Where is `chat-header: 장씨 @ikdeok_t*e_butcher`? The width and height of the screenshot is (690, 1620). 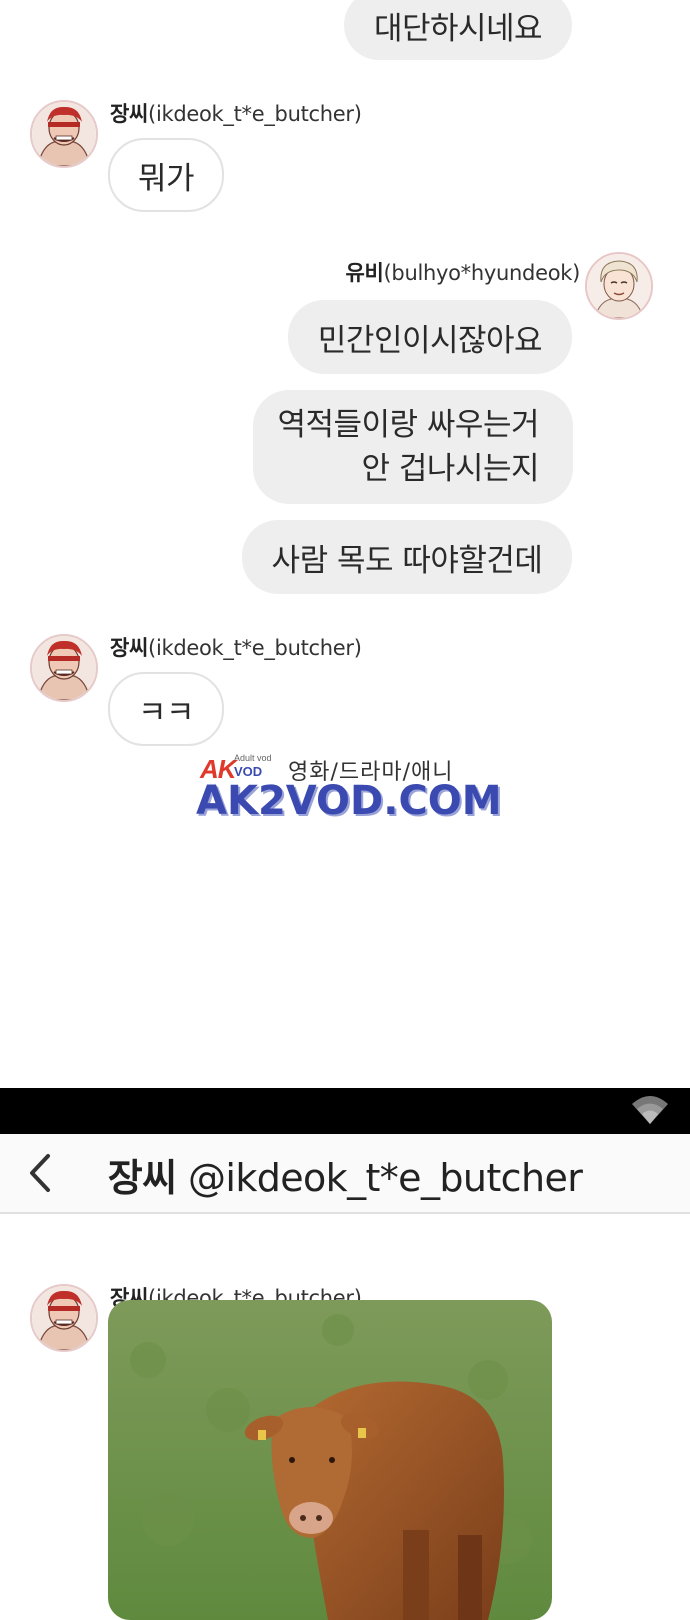 chat-header: 장씨 @ikdeok_t*e_butcher is located at coordinates (345, 1174).